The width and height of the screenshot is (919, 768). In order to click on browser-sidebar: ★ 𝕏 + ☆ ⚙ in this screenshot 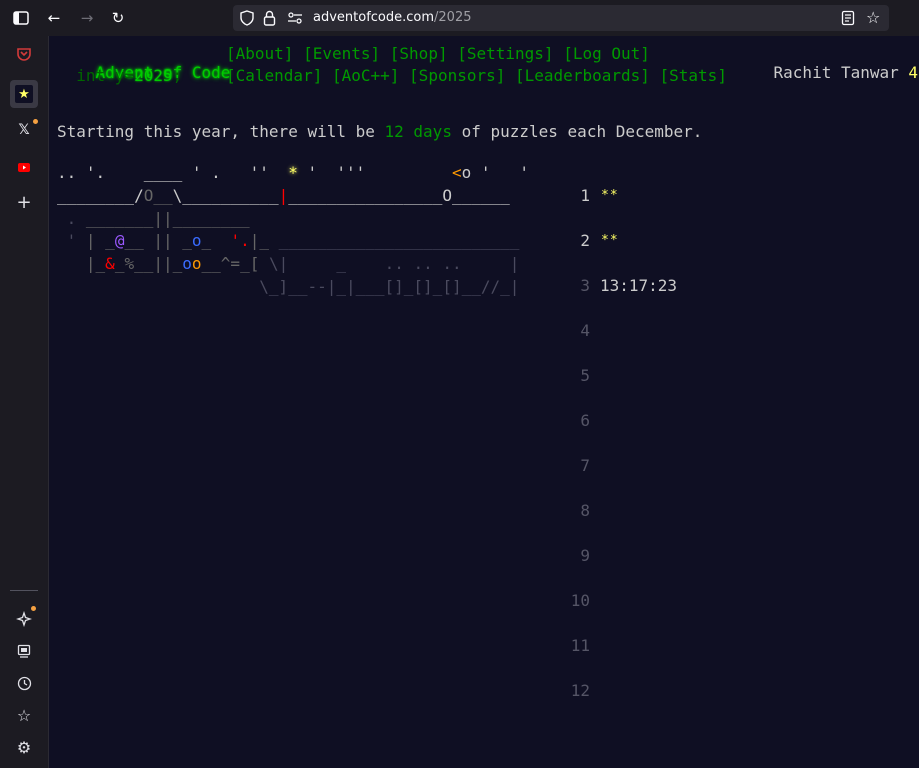, I will do `click(24, 402)`.